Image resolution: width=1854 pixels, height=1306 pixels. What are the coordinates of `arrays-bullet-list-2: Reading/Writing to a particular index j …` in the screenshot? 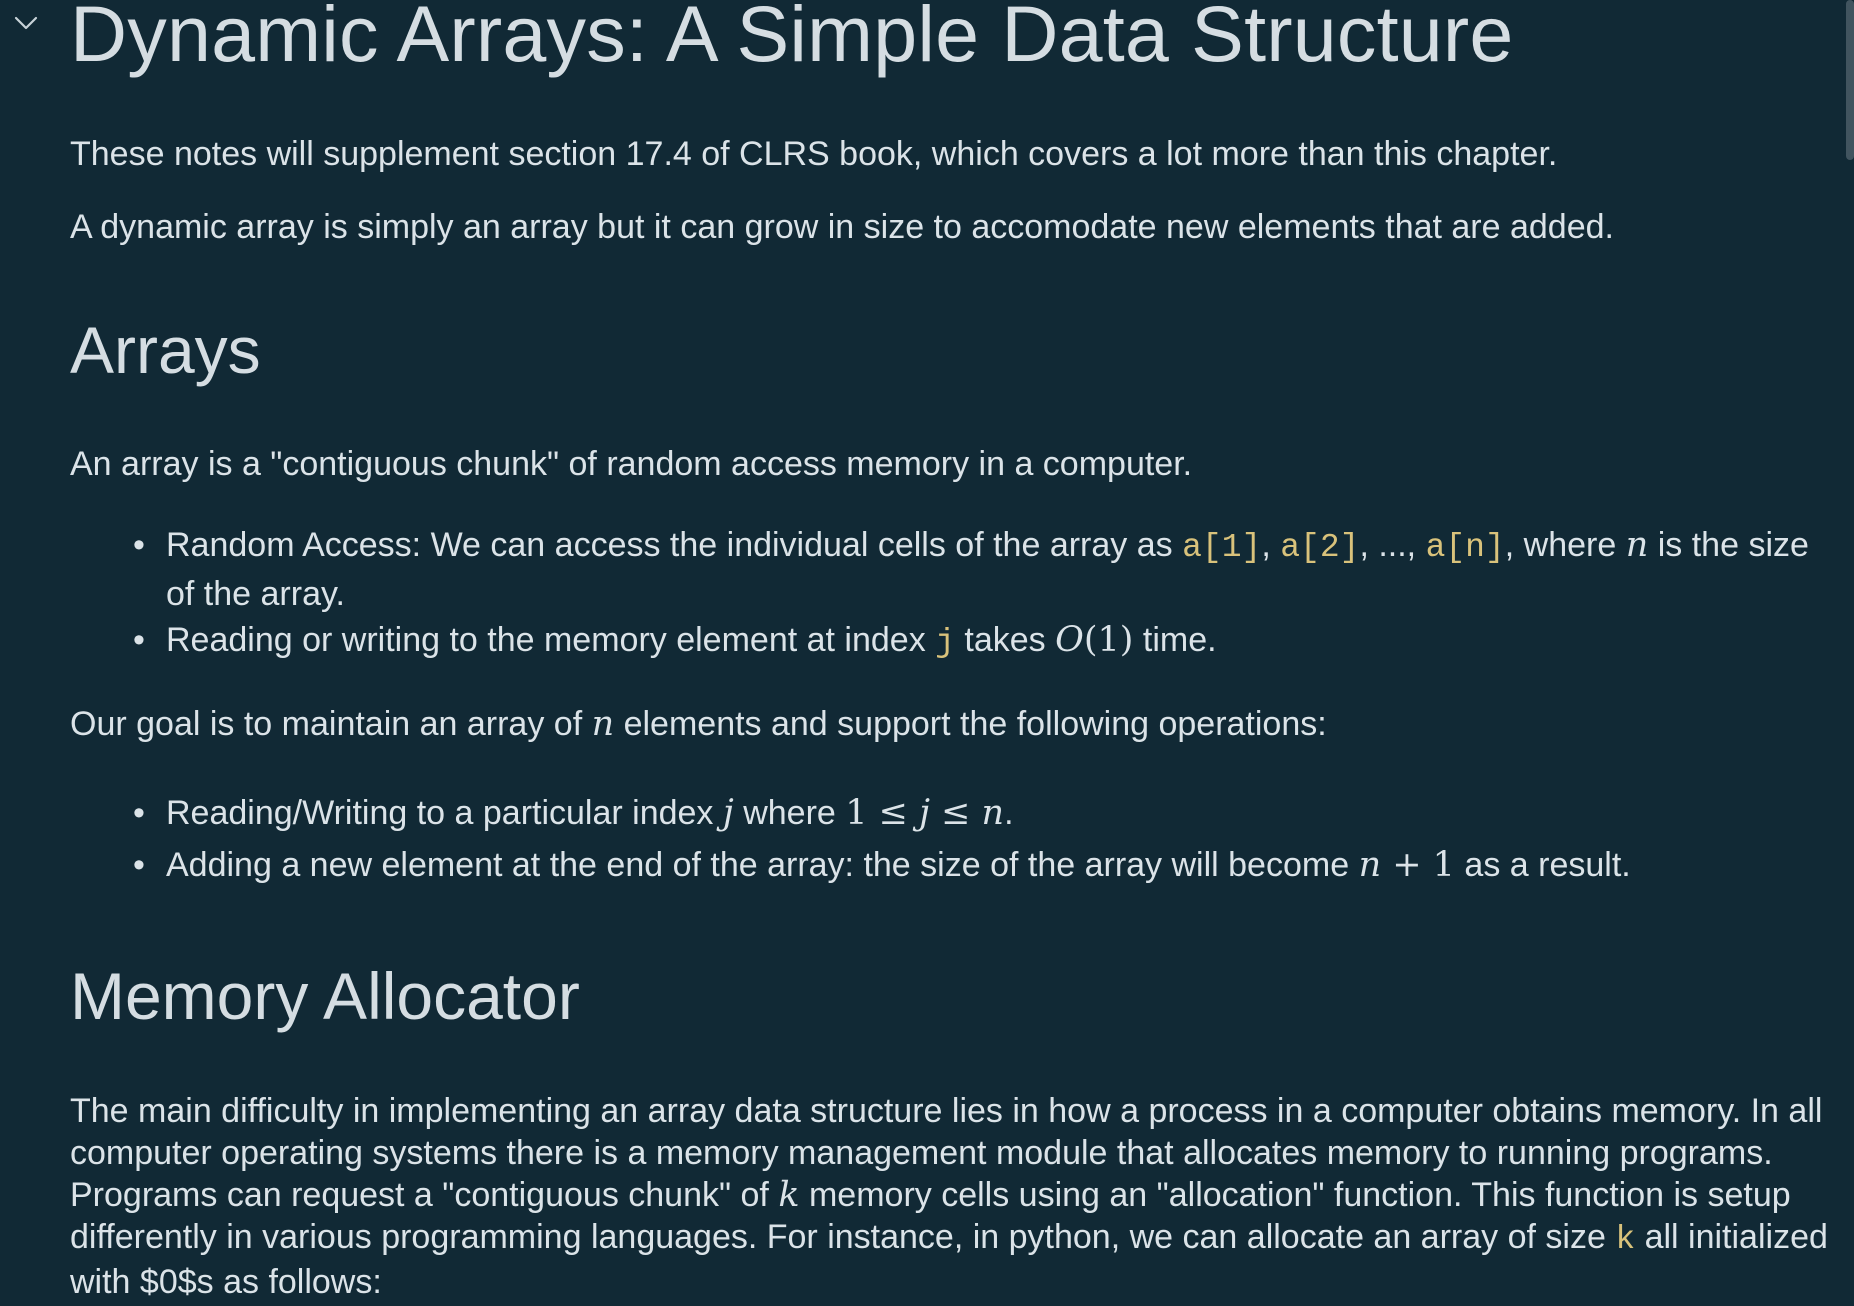 It's located at (950, 839).